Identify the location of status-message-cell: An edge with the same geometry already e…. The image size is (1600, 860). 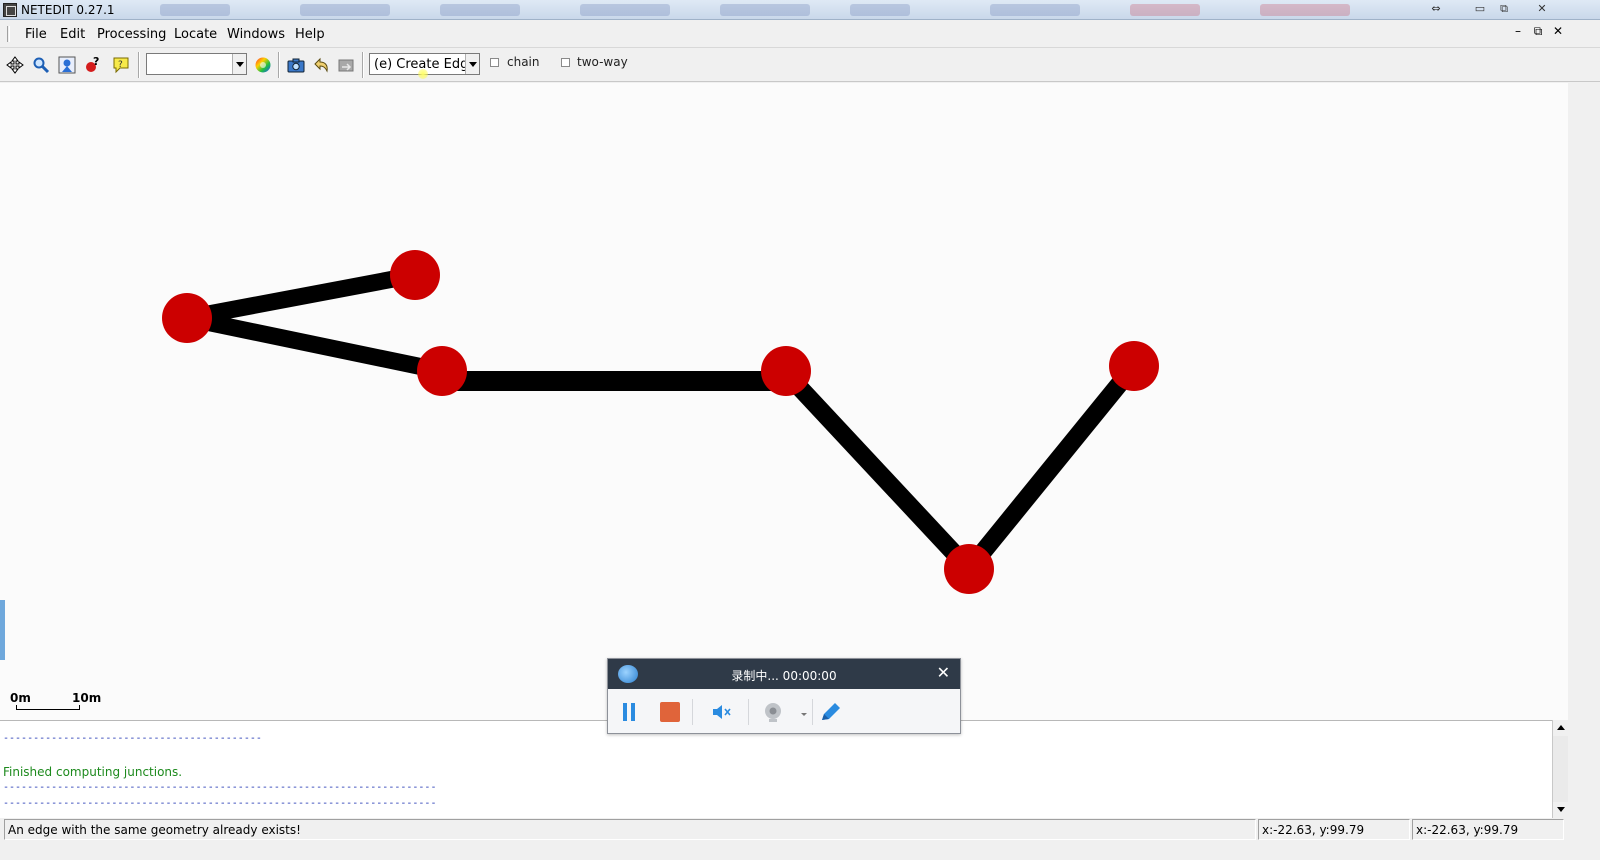
(630, 829).